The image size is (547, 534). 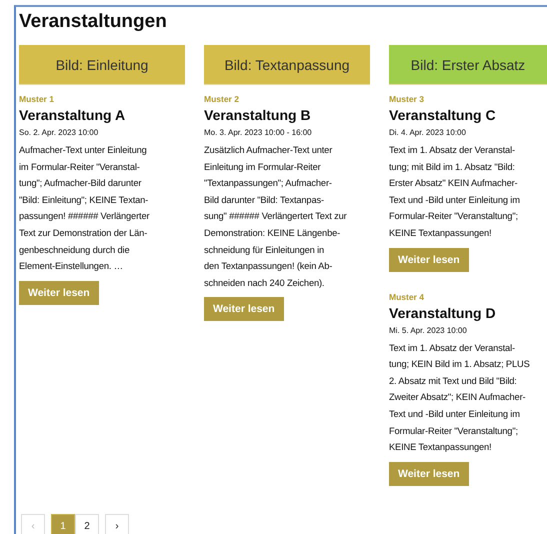 What do you see at coordinates (58, 133) in the screenshot?
I see `event-date: So. 2. Apr. 2023 10:00` at bounding box center [58, 133].